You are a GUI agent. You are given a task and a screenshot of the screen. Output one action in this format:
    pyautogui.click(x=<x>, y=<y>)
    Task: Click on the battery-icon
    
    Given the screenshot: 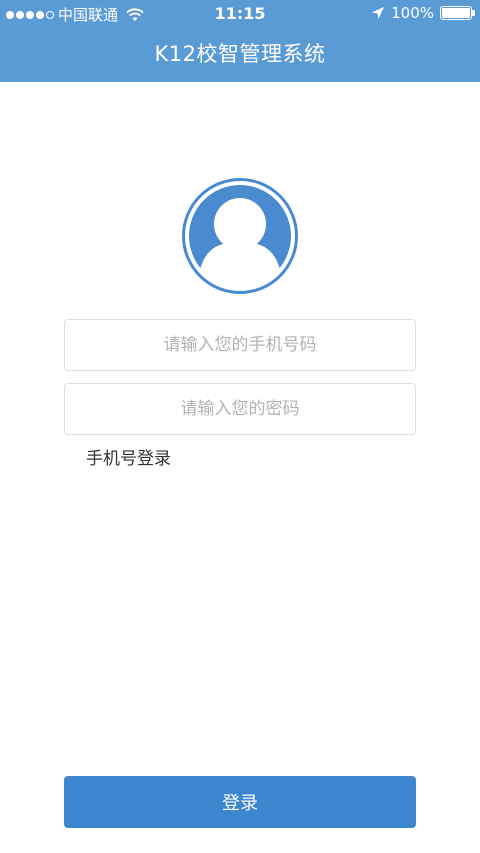 What is the action you would take?
    pyautogui.click(x=457, y=13)
    